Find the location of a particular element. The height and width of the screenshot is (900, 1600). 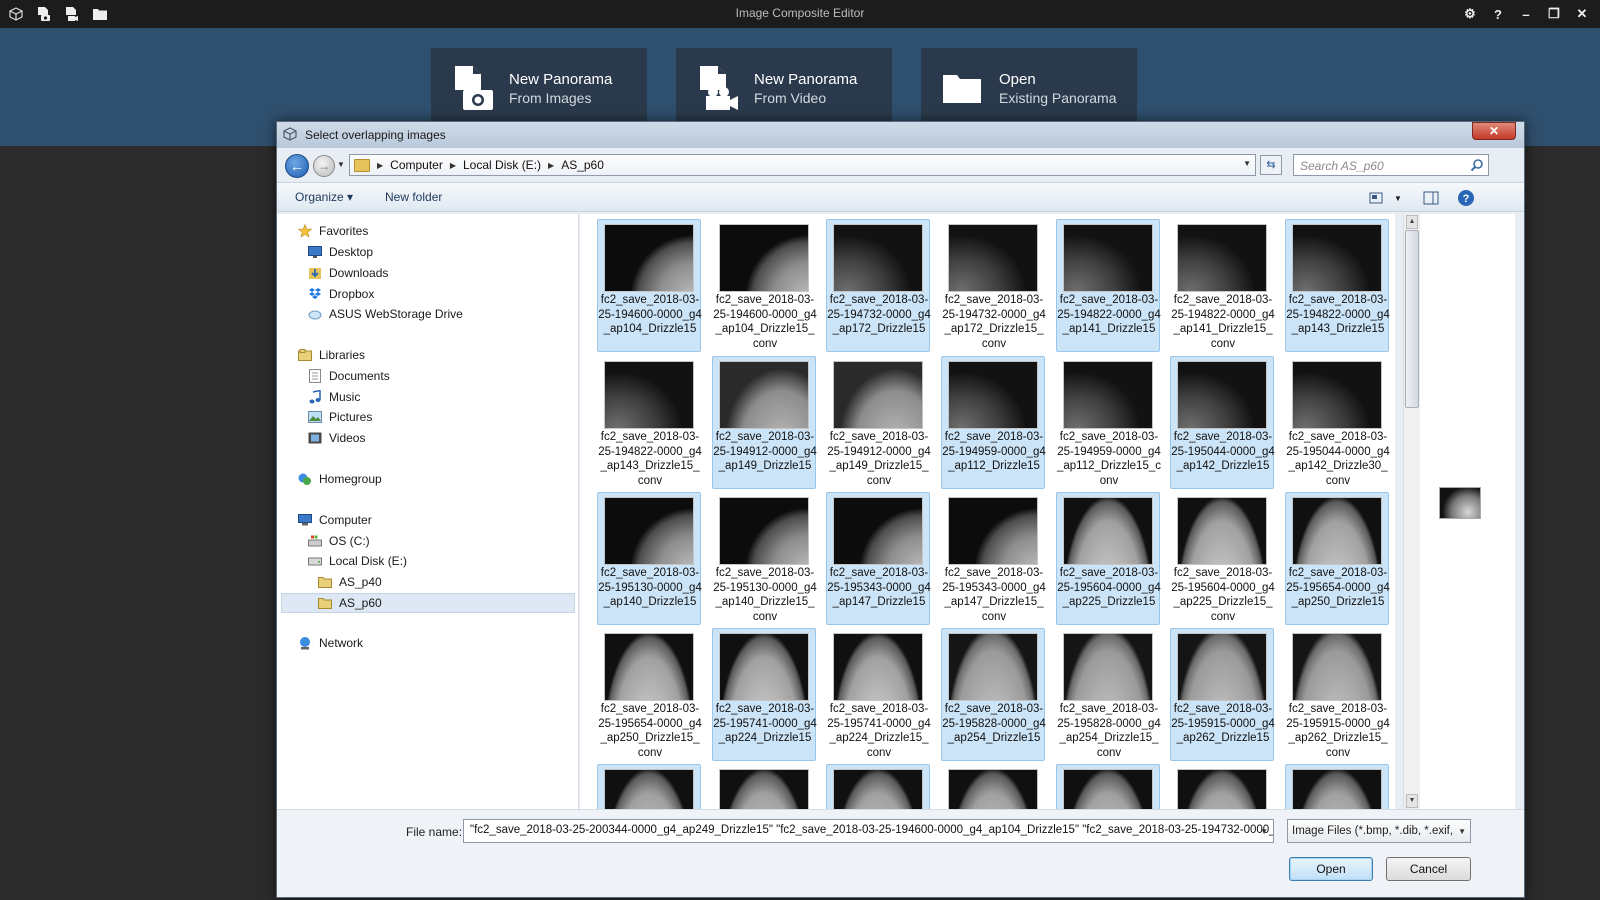

cancel-button: Cancel is located at coordinates (1428, 869).